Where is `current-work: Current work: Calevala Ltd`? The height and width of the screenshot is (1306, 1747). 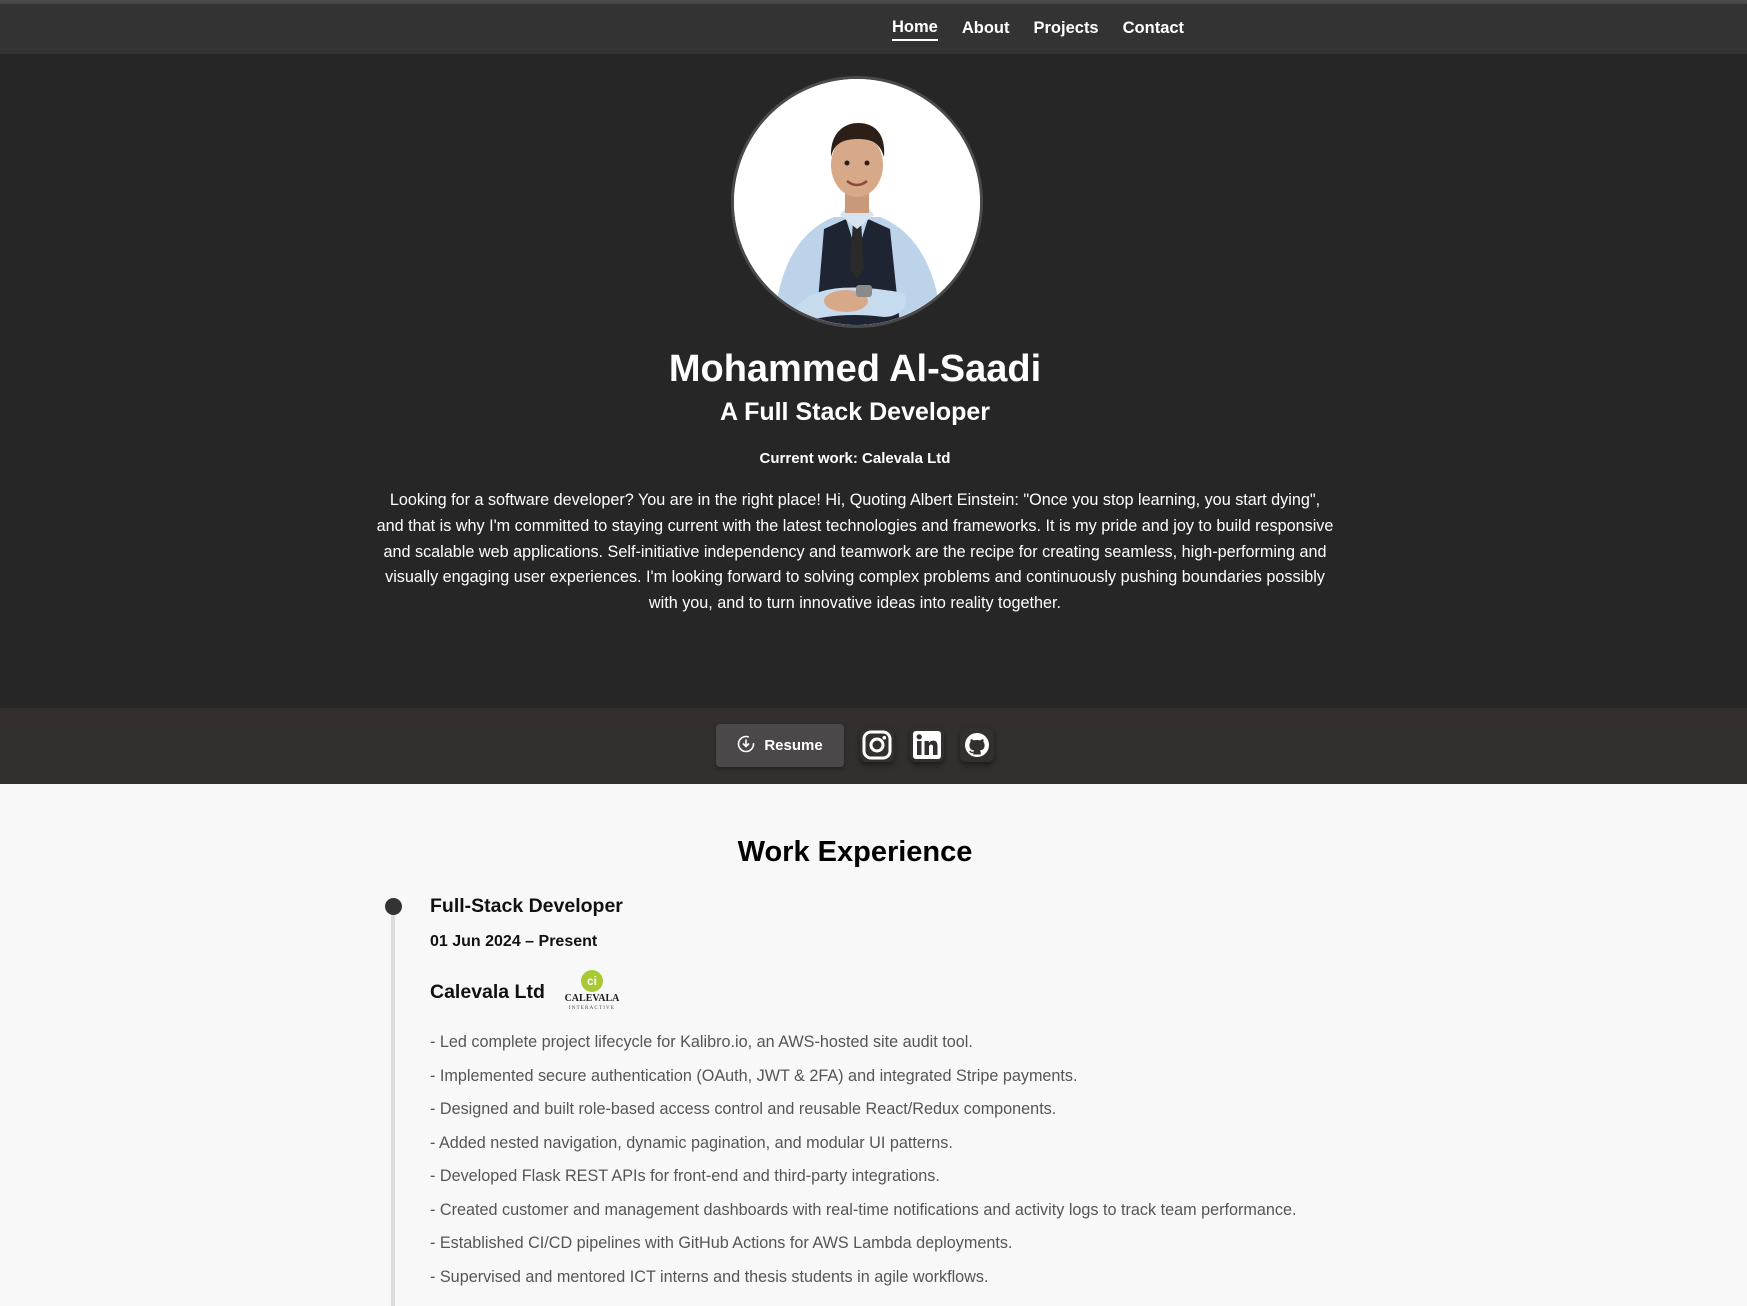
current-work: Current work: Calevala Ltd is located at coordinates (855, 458).